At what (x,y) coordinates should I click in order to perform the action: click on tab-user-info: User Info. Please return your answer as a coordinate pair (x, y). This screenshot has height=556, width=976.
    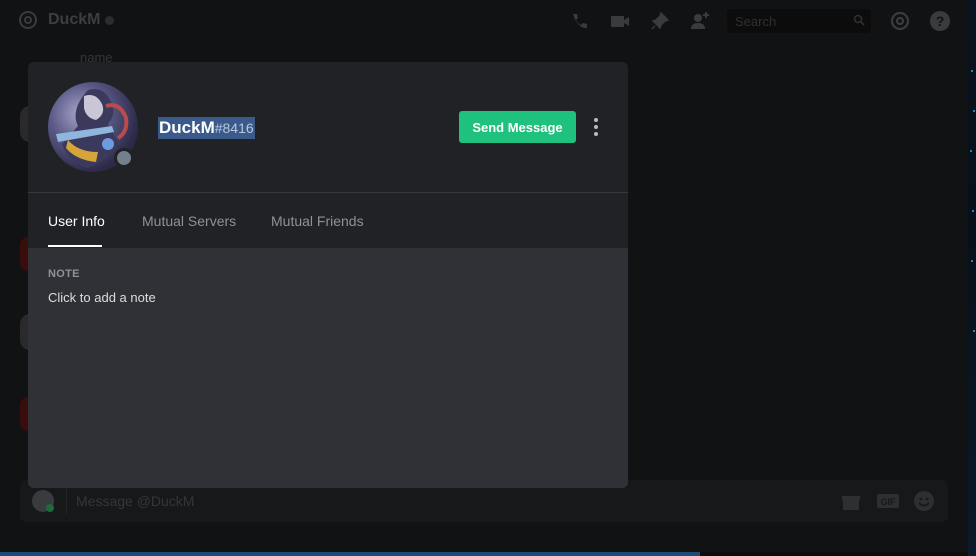
    Looking at the image, I should click on (76, 221).